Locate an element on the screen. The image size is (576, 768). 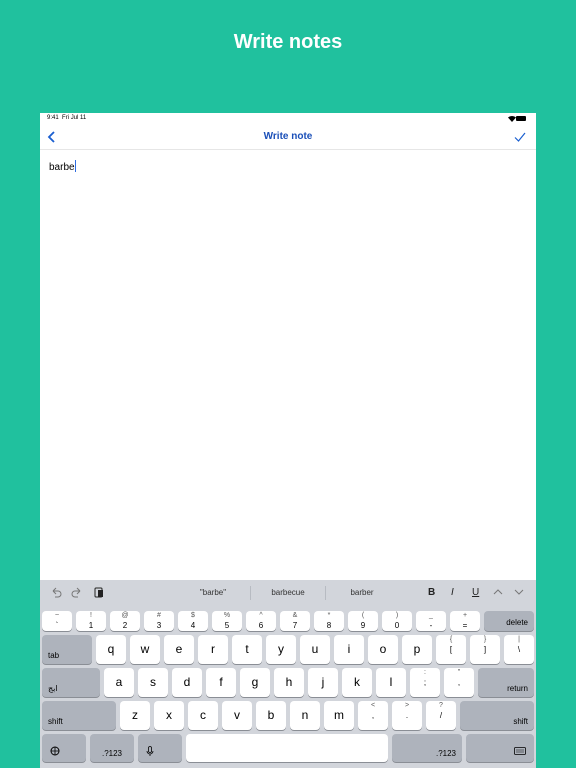
key-main-glyph: 7 is located at coordinates (295, 625).